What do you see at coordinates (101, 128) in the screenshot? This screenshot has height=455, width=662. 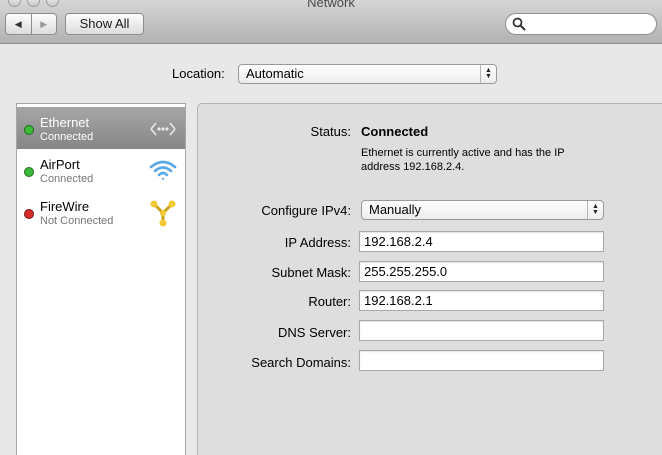 I see `service-item-ethernet: Ethernet Connected` at bounding box center [101, 128].